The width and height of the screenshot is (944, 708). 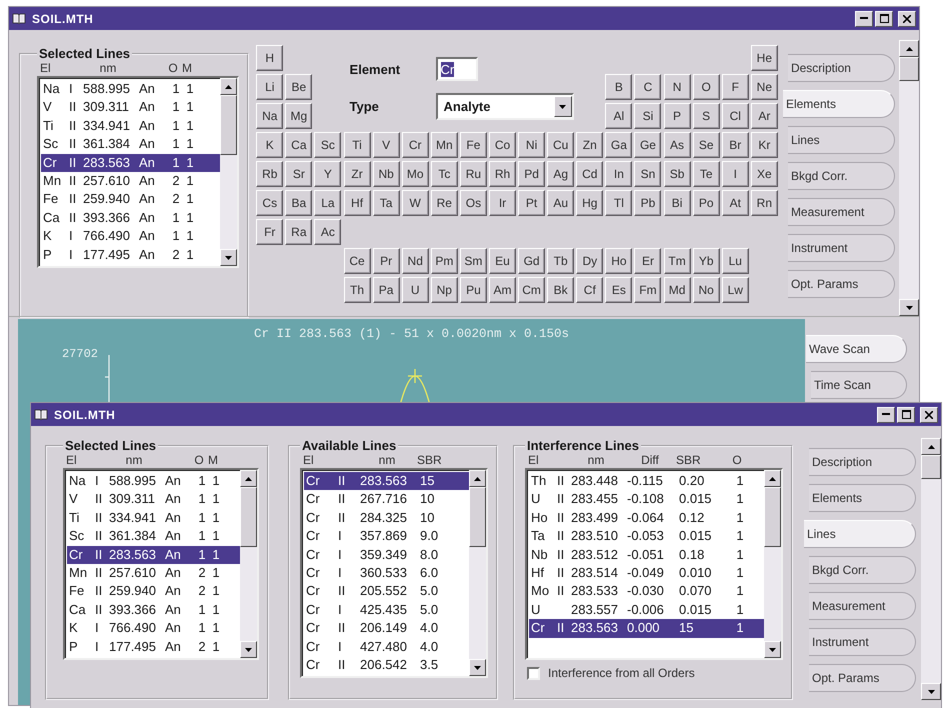 What do you see at coordinates (590, 174) in the screenshot?
I see `element-button: Cd` at bounding box center [590, 174].